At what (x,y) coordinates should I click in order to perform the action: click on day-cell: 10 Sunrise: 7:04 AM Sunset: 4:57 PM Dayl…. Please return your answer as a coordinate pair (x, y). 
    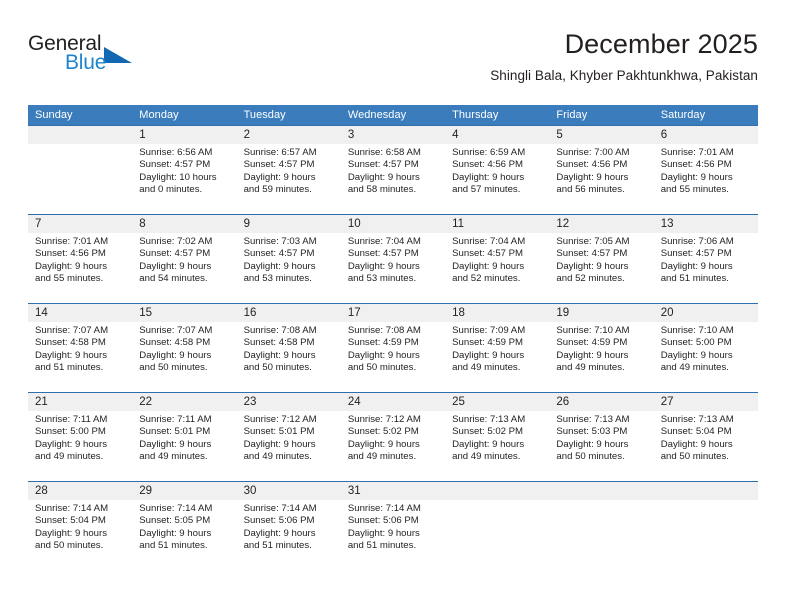
    Looking at the image, I should click on (393, 259).